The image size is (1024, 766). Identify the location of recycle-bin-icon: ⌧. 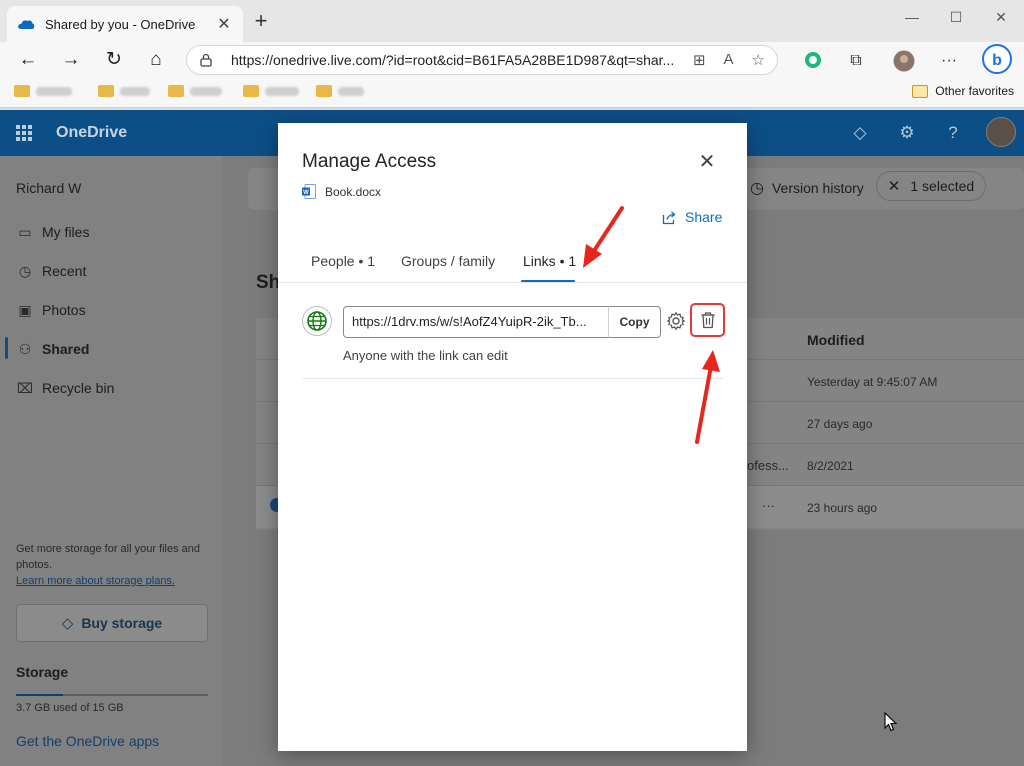
(25, 388).